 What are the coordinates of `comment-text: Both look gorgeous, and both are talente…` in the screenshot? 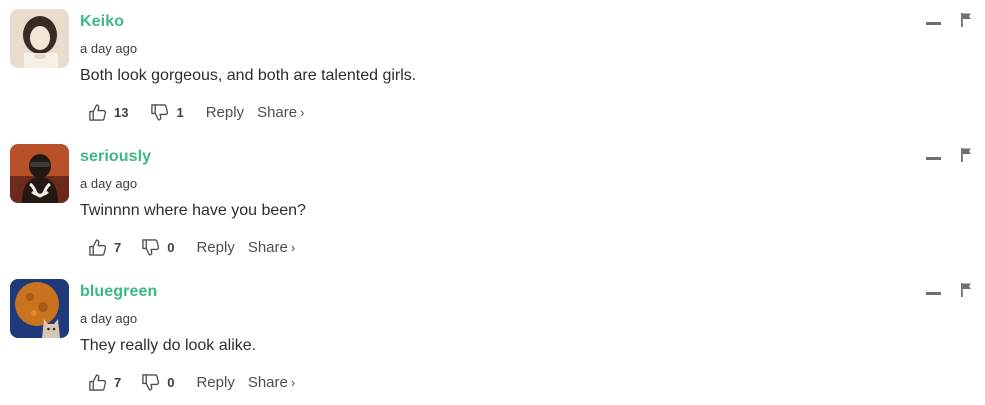 It's located at (248, 75).